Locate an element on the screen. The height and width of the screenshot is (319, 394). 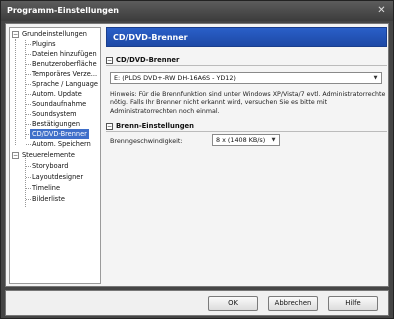
ok-button: OK is located at coordinates (233, 303).